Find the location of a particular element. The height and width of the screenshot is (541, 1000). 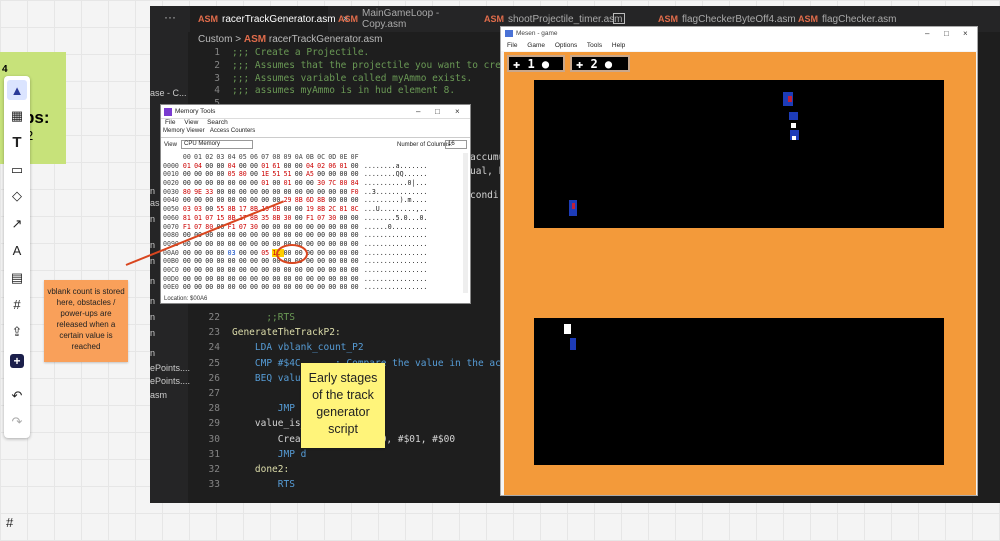

breadcrumb-file: racerTrackGenerator.asm is located at coordinates (326, 39).